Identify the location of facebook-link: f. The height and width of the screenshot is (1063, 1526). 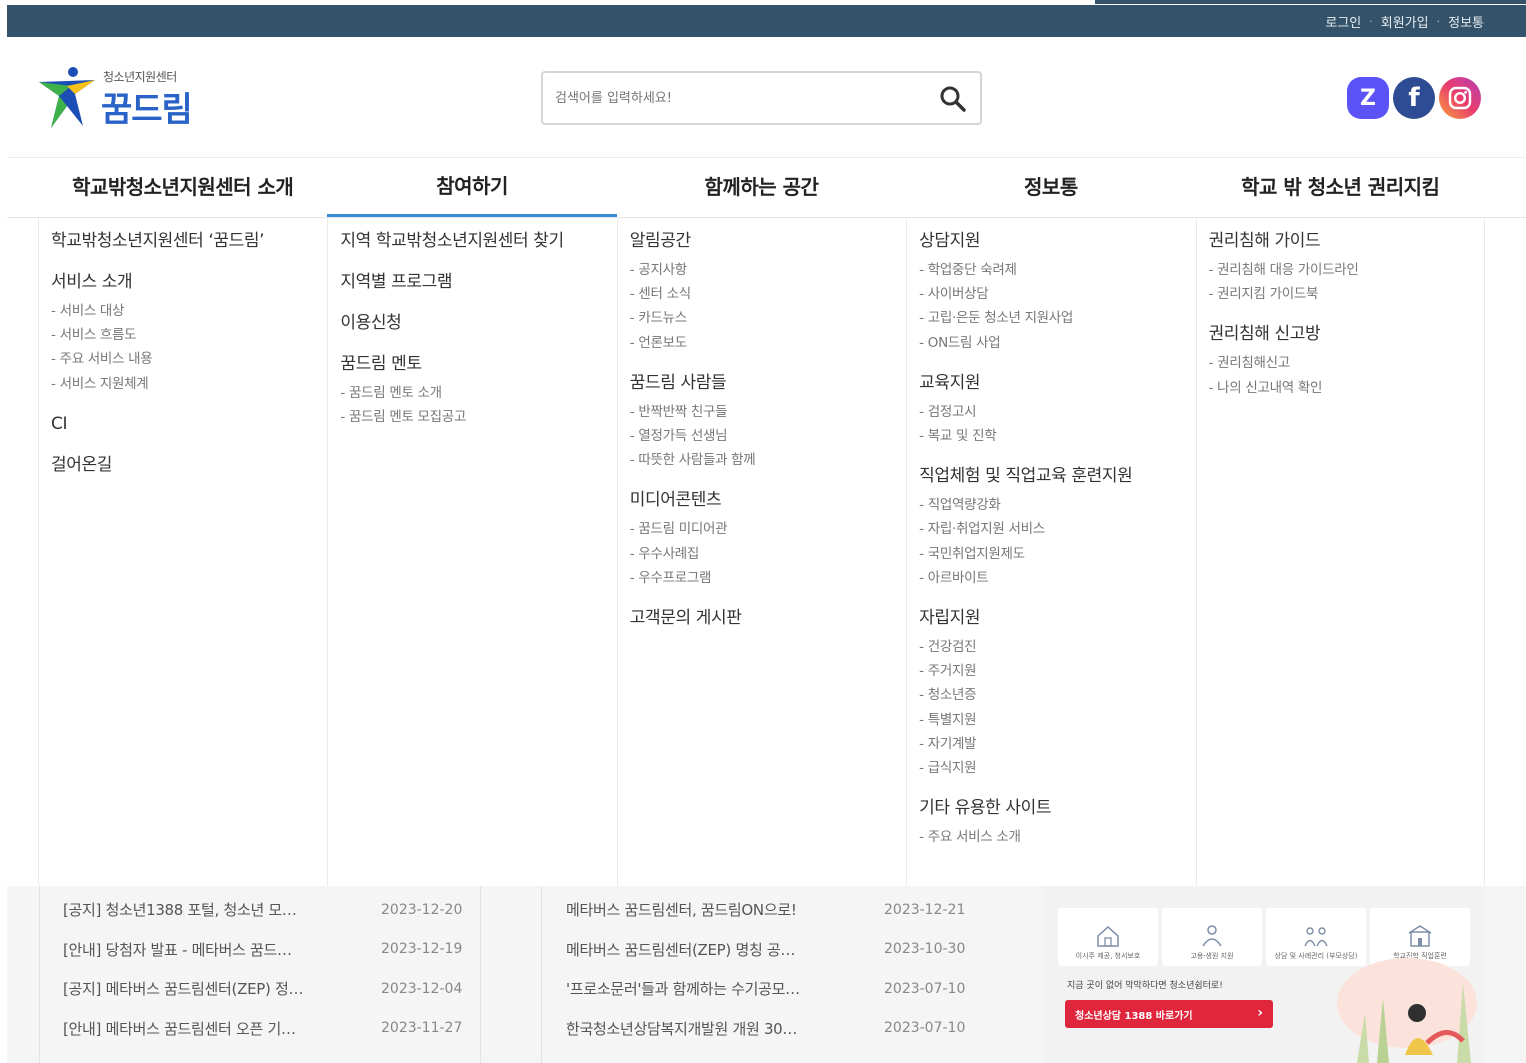
(1414, 98).